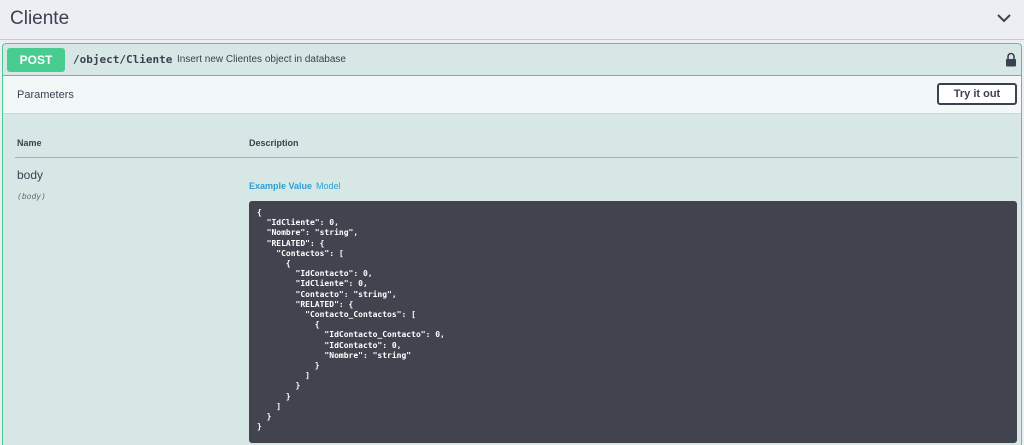 This screenshot has height=445, width=1024. I want to click on parameters-header: Parameters Try it out, so click(512, 95).